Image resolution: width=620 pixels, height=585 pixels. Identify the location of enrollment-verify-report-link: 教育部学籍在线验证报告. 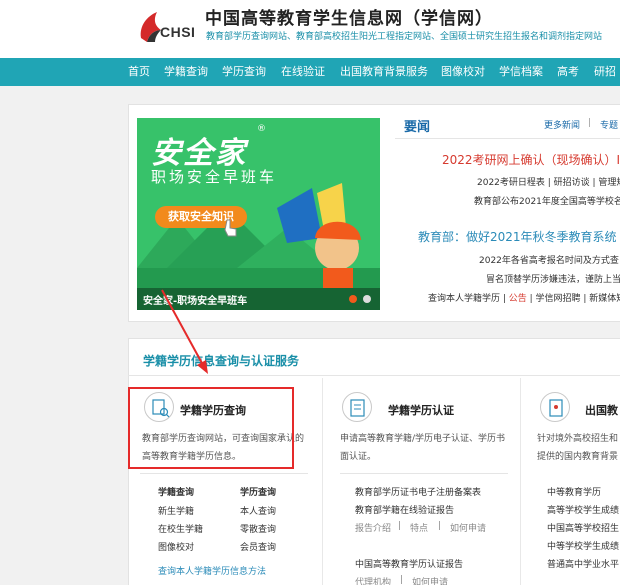
(404, 509).